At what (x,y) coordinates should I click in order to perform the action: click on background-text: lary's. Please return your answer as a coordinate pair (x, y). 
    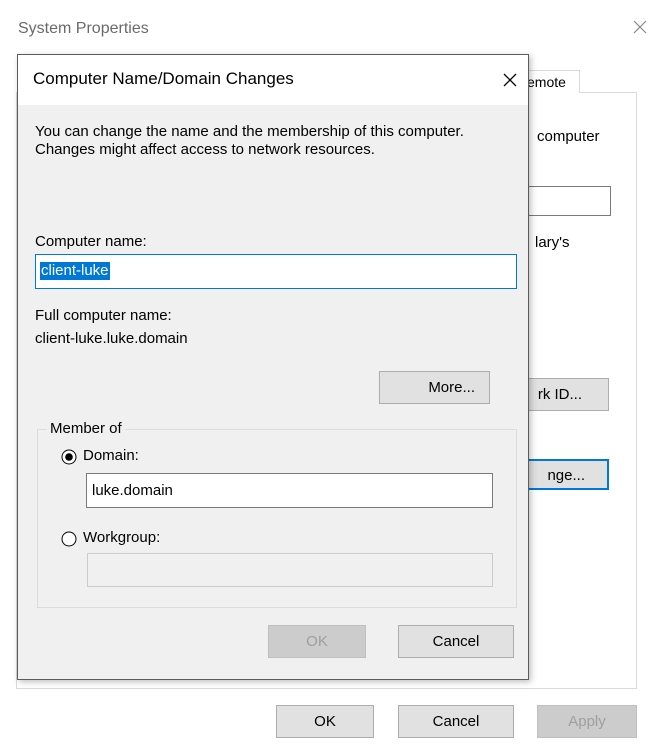
    Looking at the image, I should click on (552, 242).